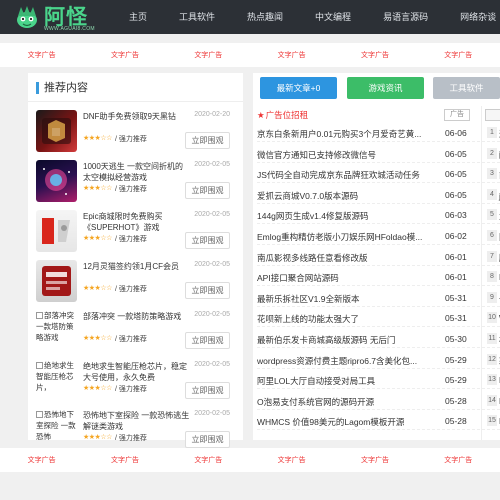 This screenshot has height=500, width=500. I want to click on broken-thumbnail: 恐怖地下室探险 一款恐怖, so click(56, 430).